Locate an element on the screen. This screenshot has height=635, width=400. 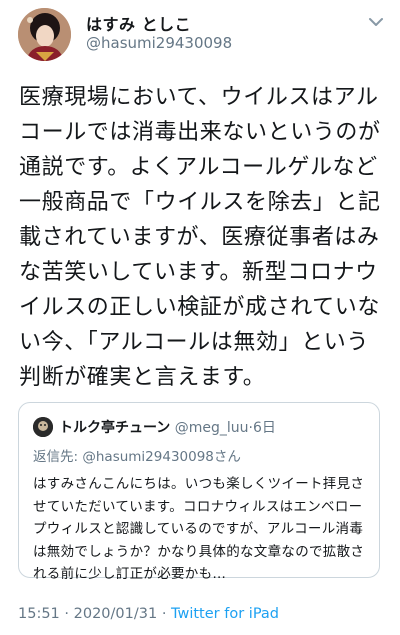
chevron-down-icon is located at coordinates (376, 22).